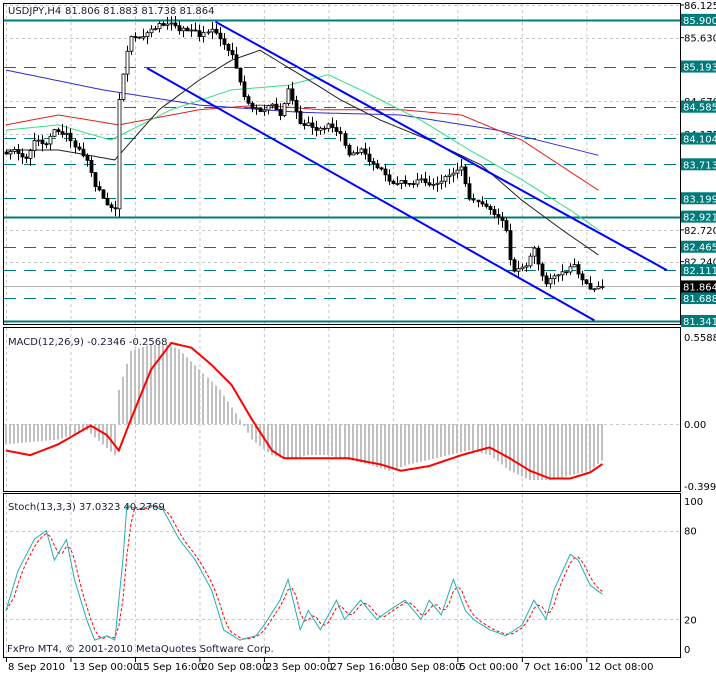  Describe the element at coordinates (699, 21) in the screenshot. I see `level-price-label: 85.900` at that location.